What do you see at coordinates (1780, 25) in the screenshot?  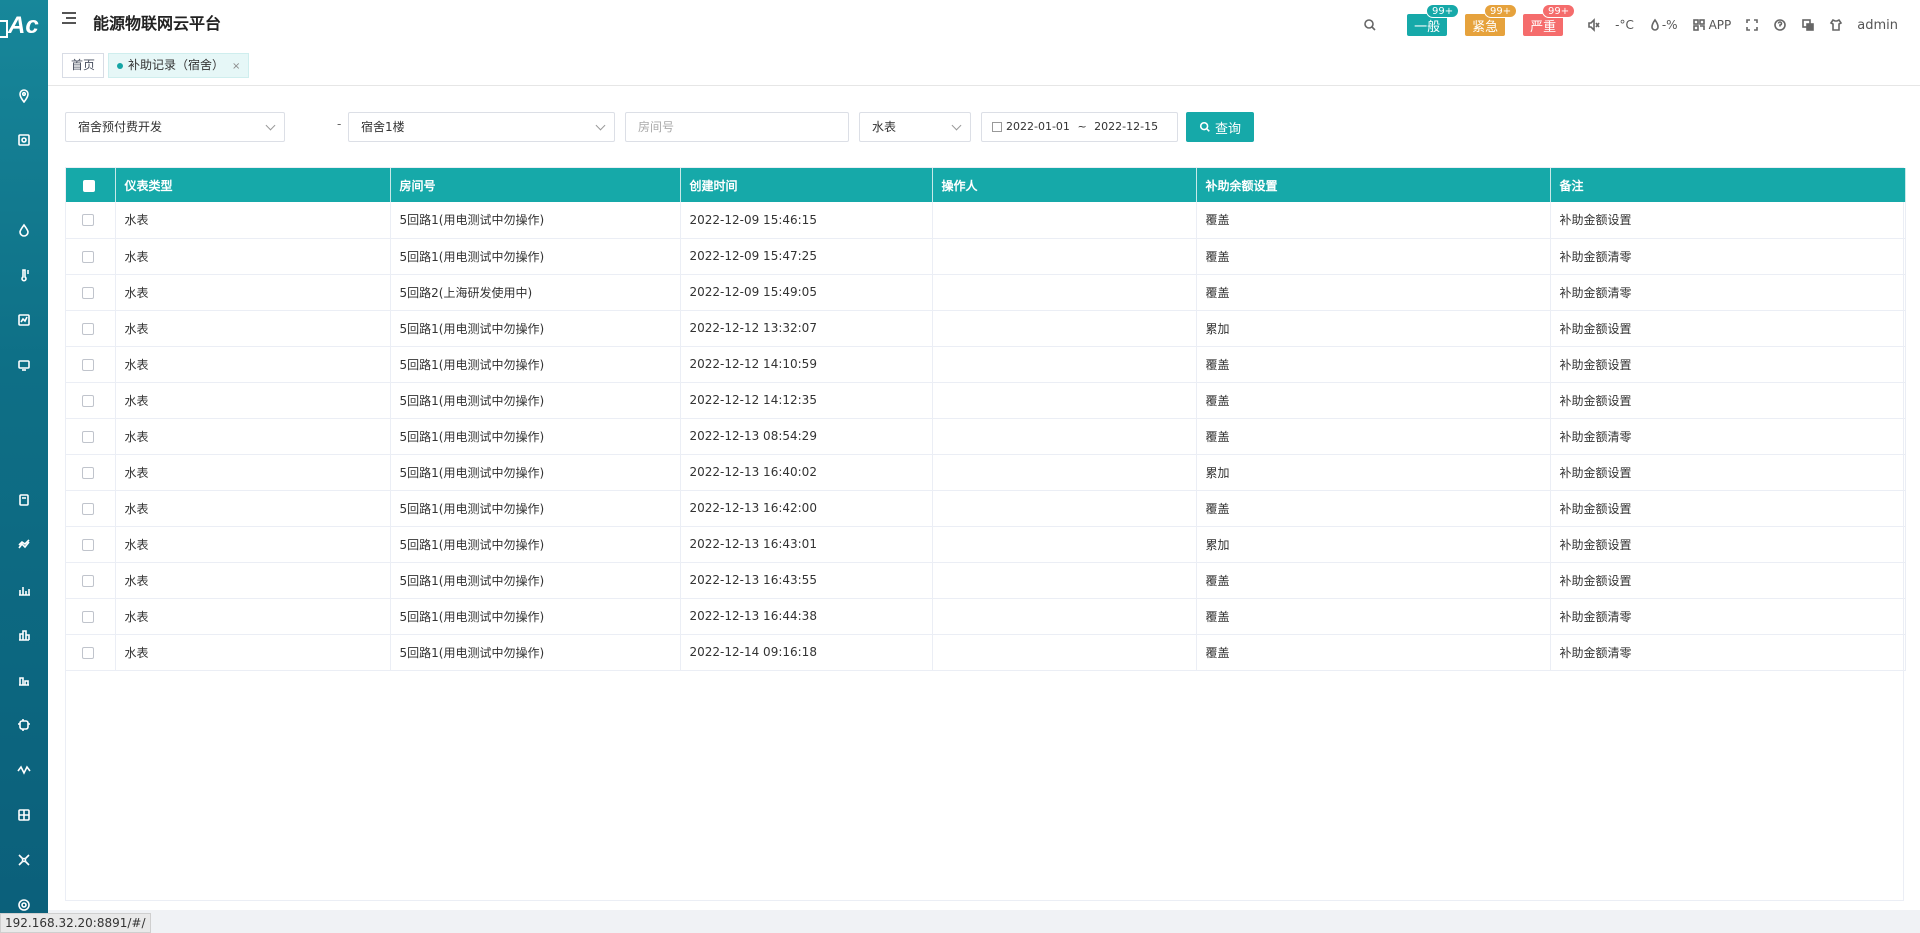 I see `help-icon` at bounding box center [1780, 25].